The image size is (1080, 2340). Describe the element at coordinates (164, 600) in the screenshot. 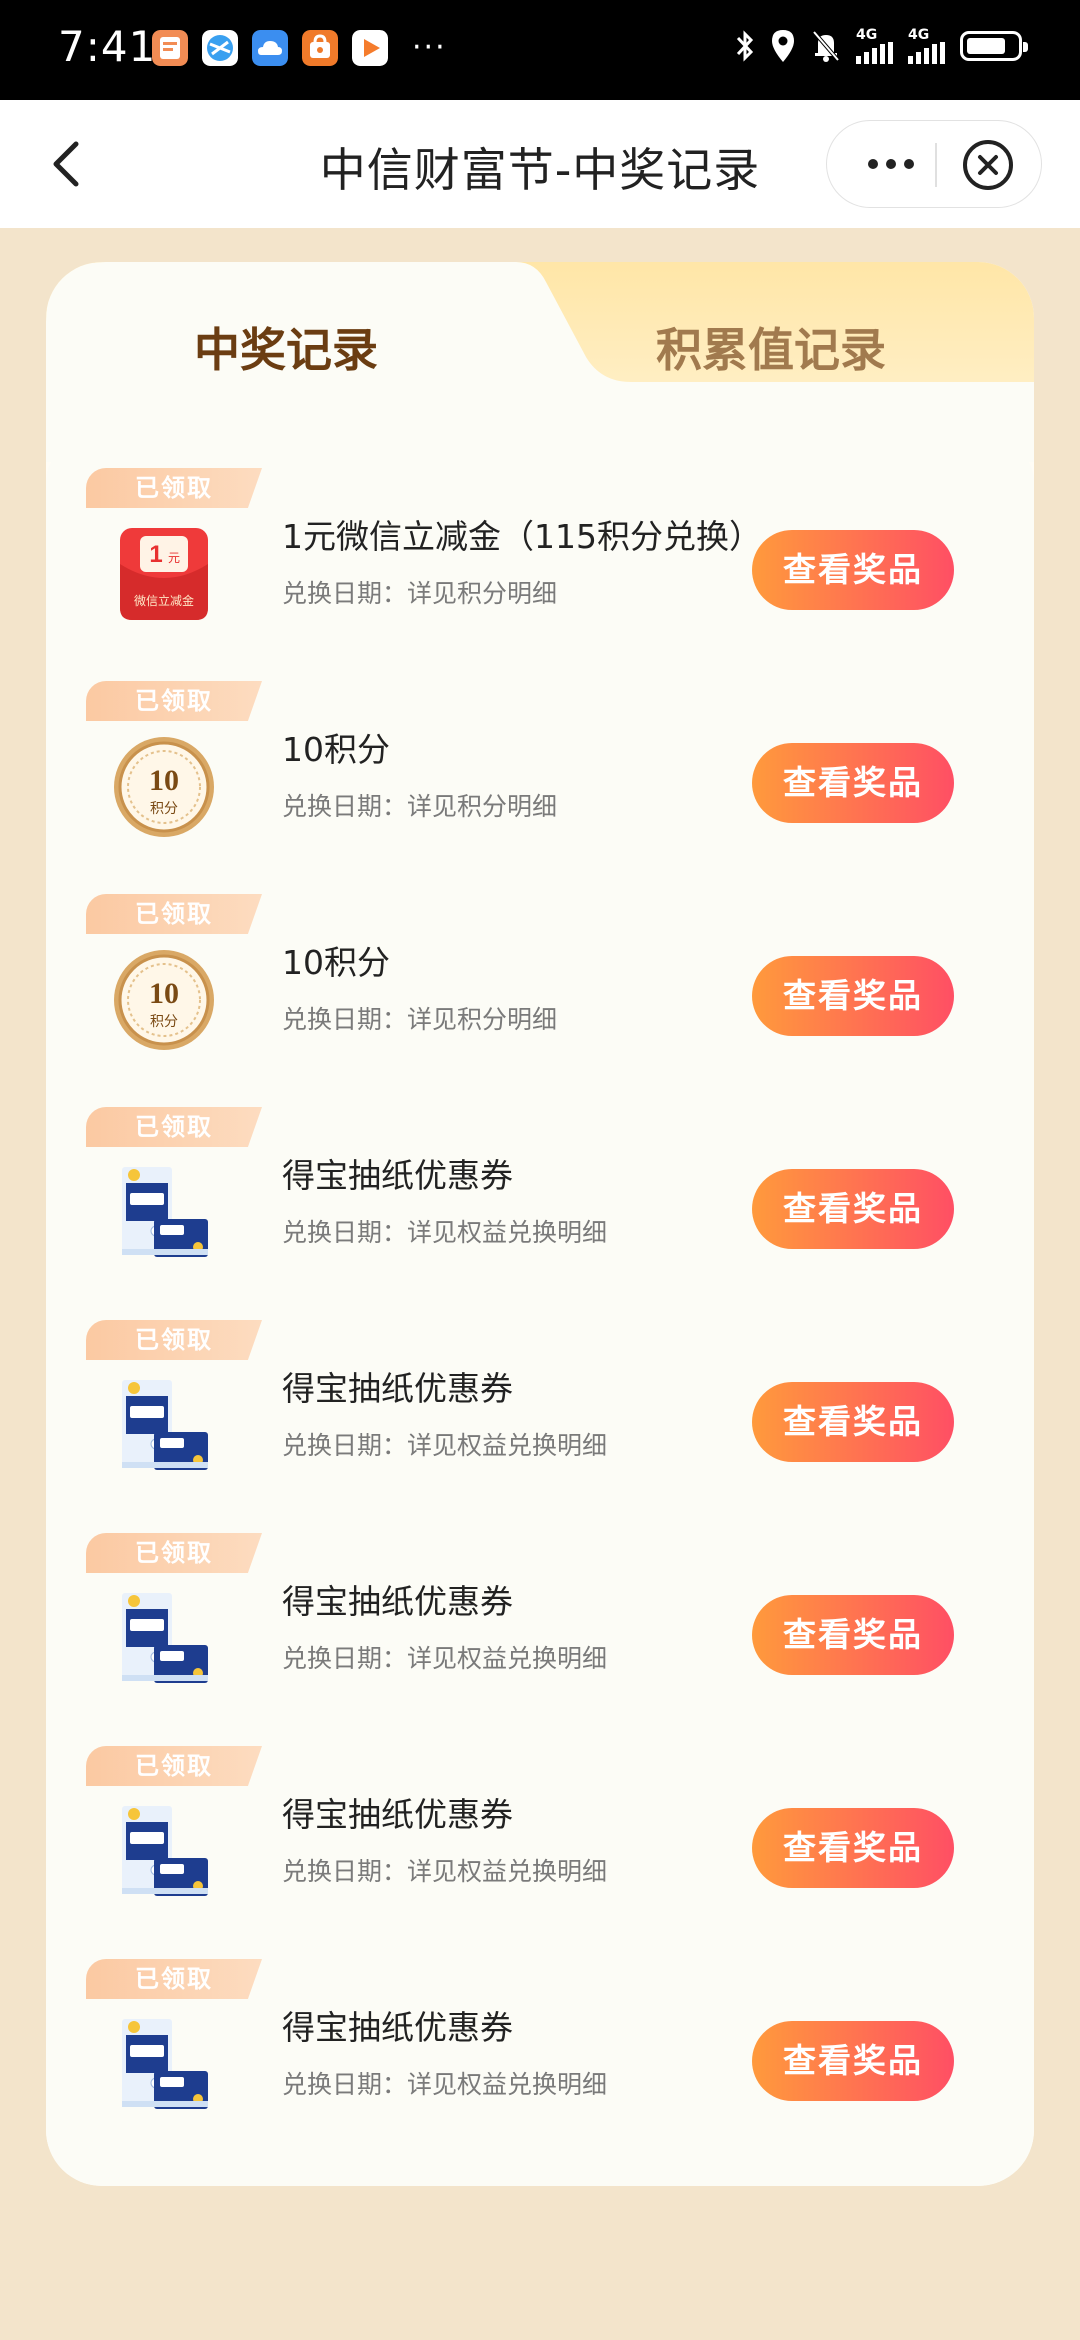

I see `svg-text: 微信立减金` at that location.